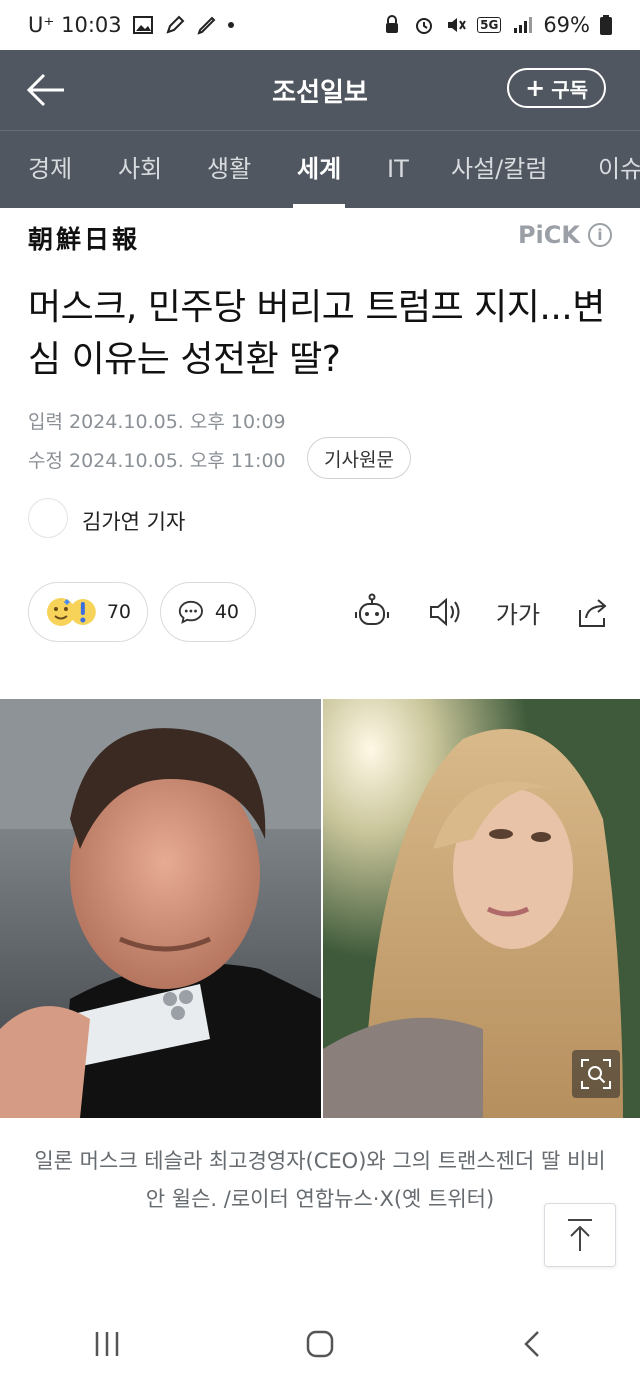 The width and height of the screenshot is (640, 1387). Describe the element at coordinates (320, 25) in the screenshot. I see `status-bar: U⁺ 10:03 5G 69%` at that location.